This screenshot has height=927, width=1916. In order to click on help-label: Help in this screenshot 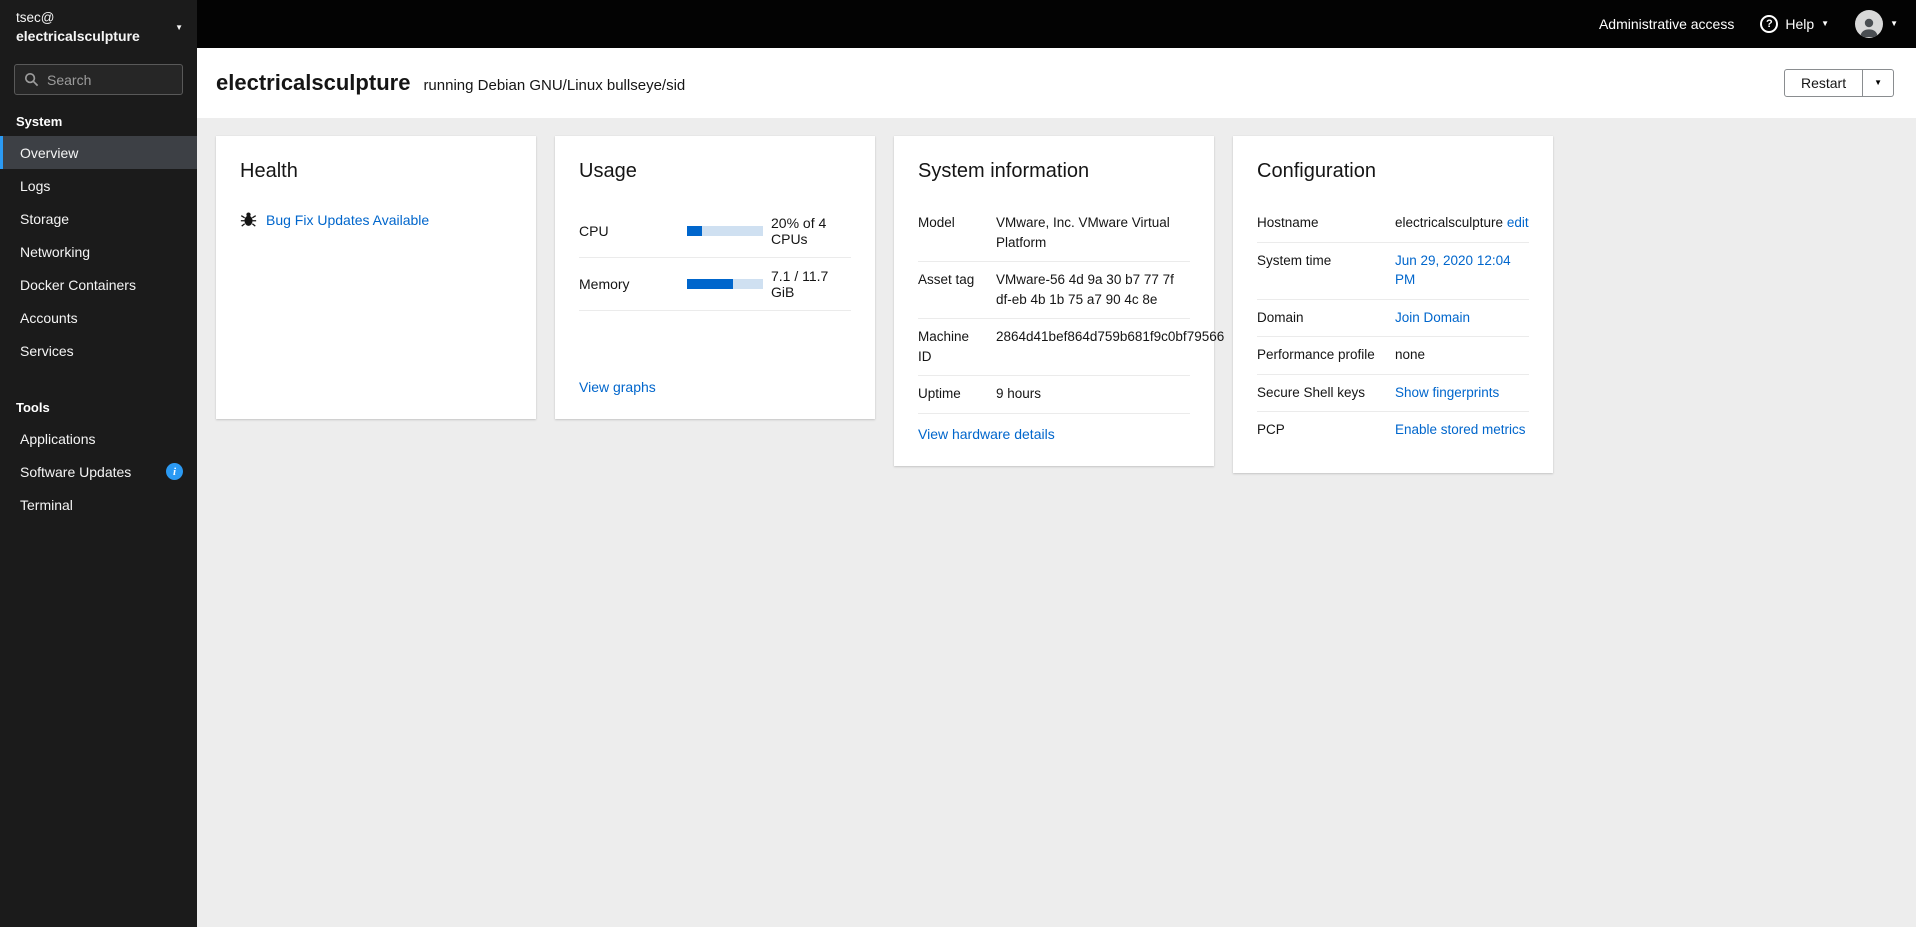, I will do `click(1800, 24)`.